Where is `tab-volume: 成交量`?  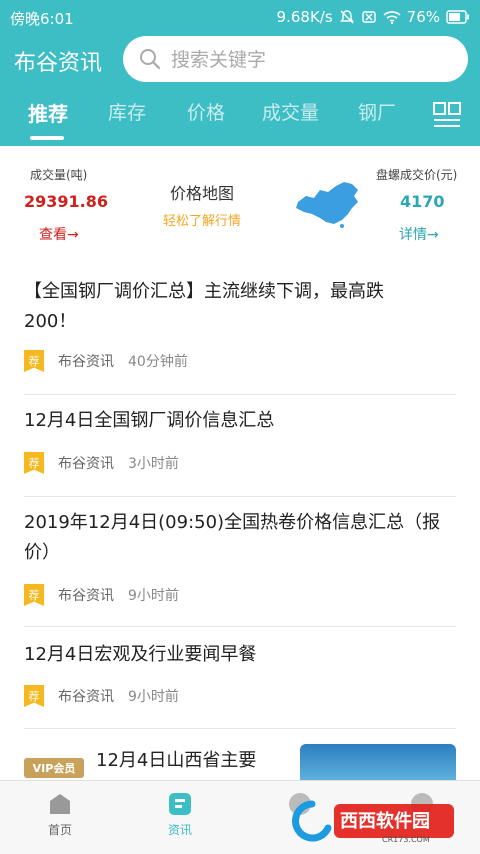
tab-volume: 成交量 is located at coordinates (290, 111).